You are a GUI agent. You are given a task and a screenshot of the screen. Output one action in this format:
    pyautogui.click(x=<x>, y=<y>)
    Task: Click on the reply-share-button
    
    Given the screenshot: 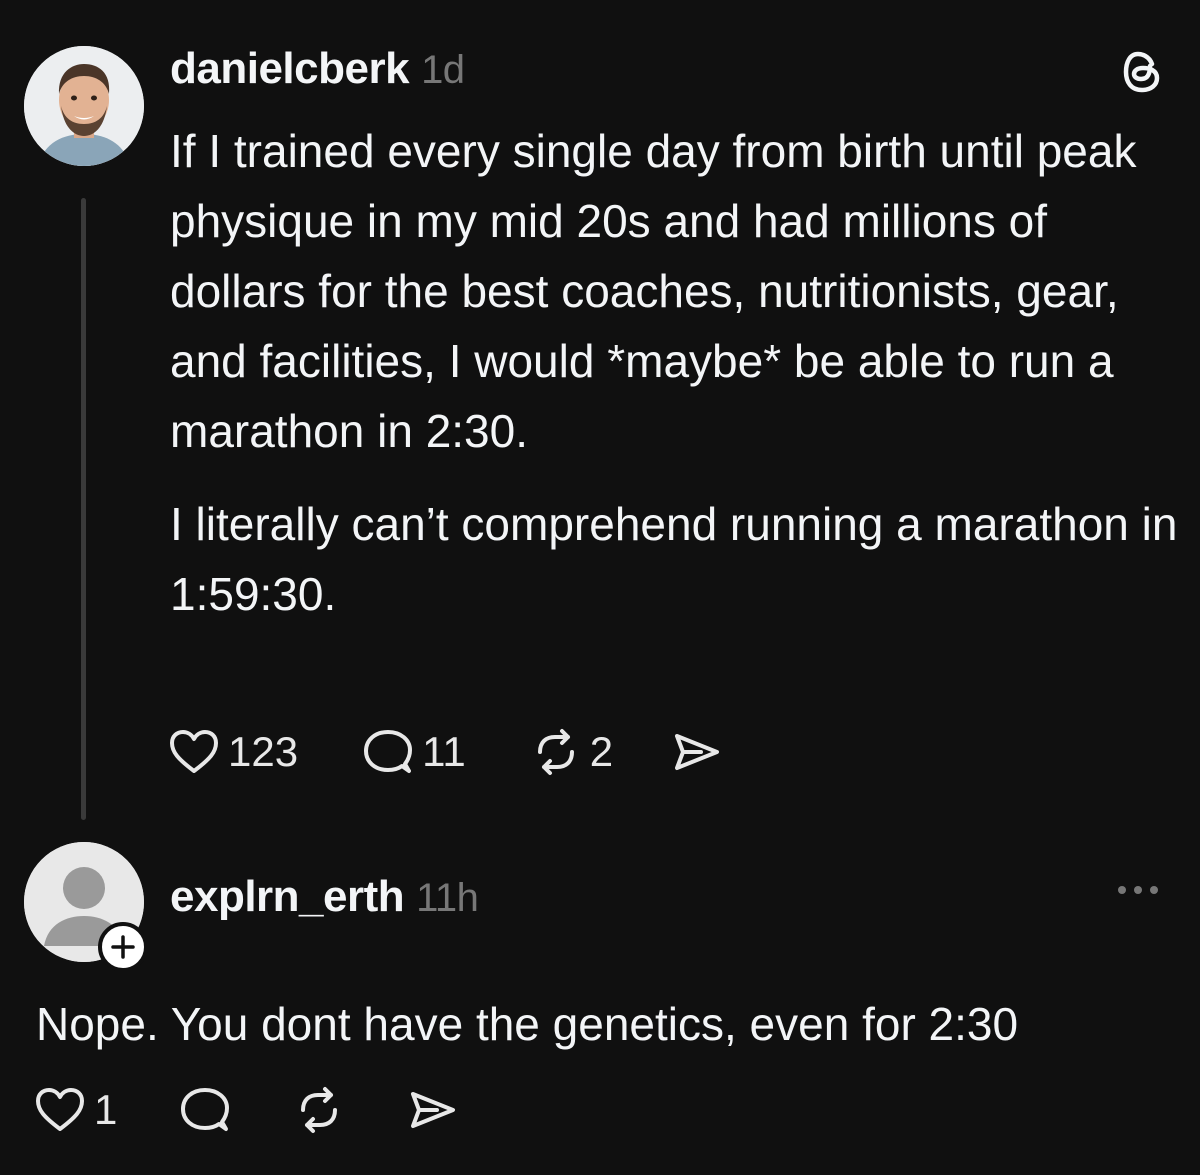 What is the action you would take?
    pyautogui.click(x=433, y=1110)
    